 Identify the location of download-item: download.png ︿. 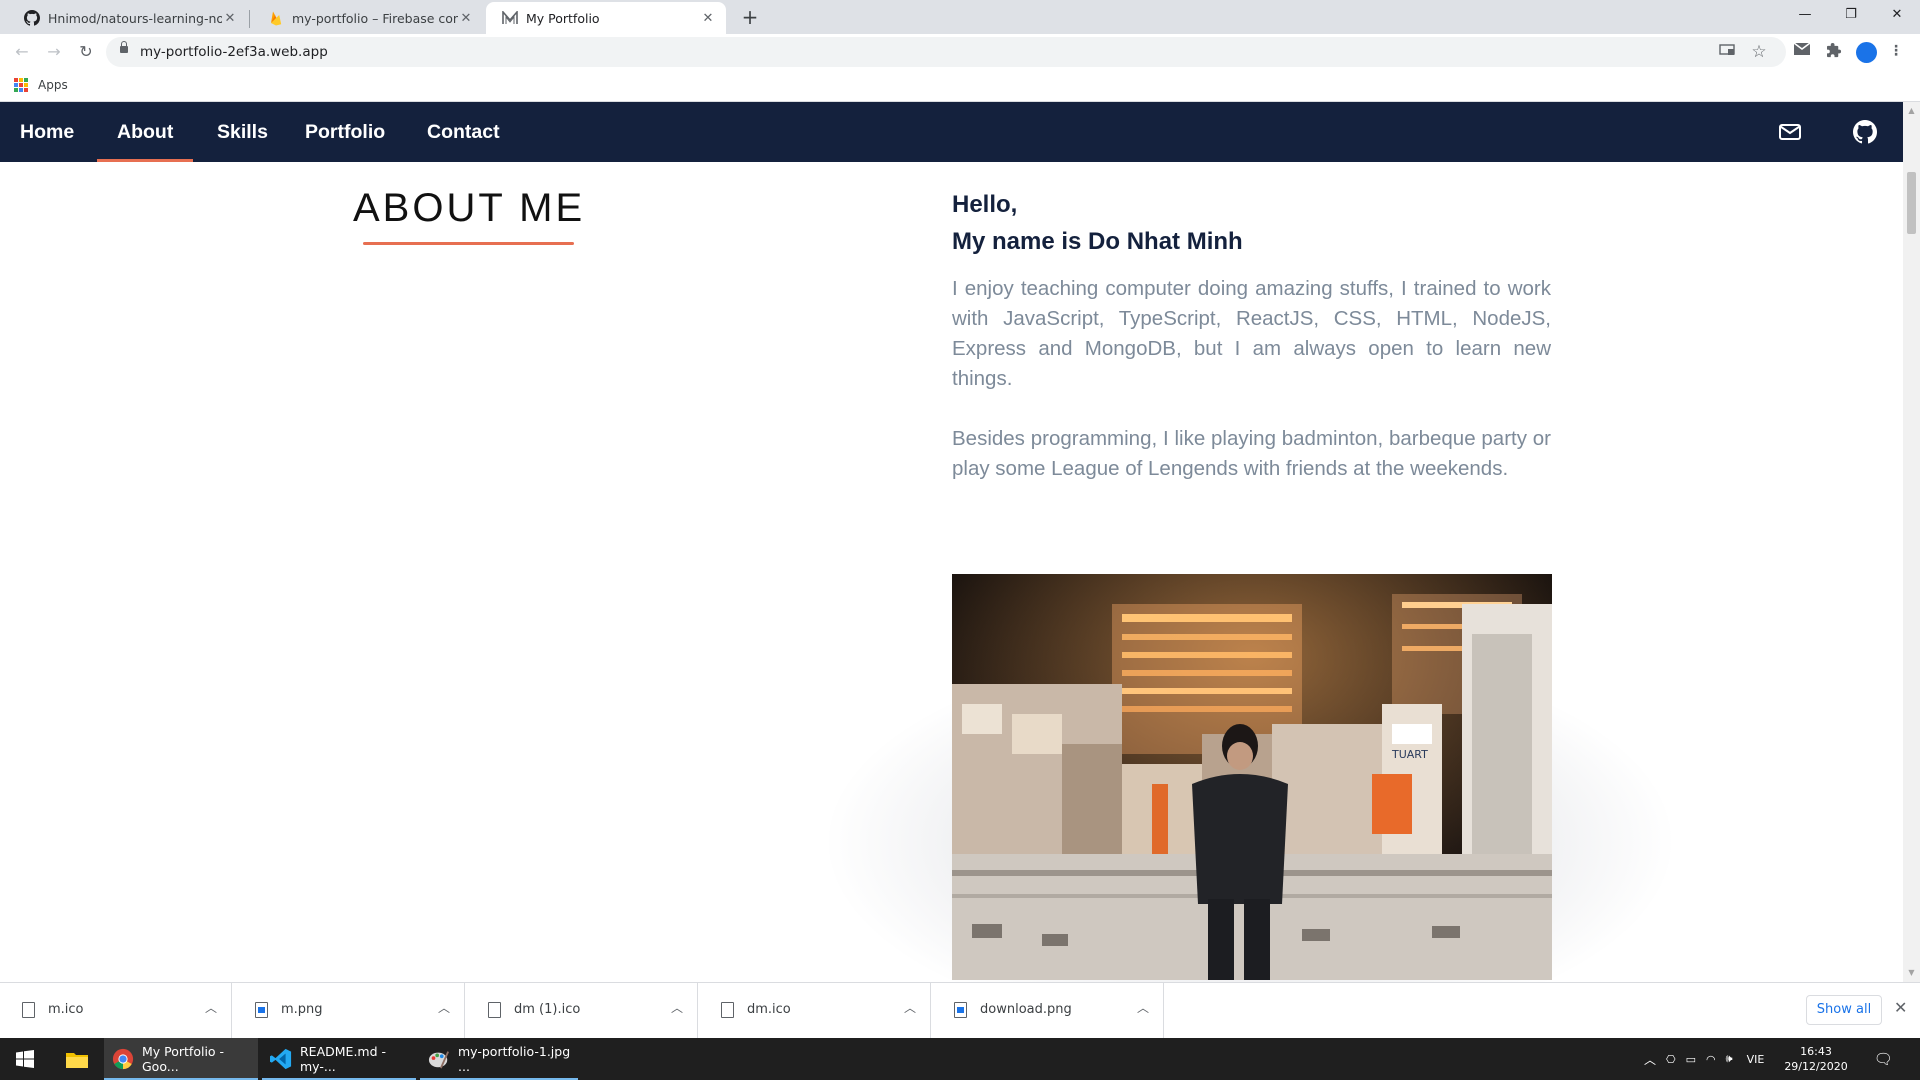
(1048, 1010).